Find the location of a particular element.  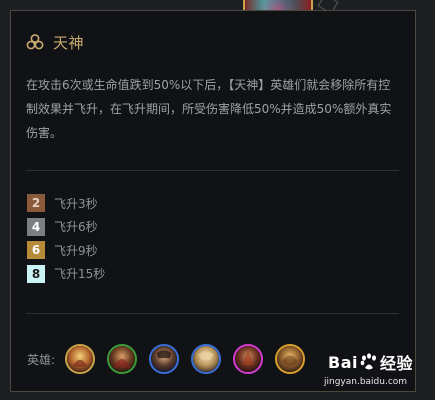

tier-effect: 飞升15秒 is located at coordinates (80, 274).